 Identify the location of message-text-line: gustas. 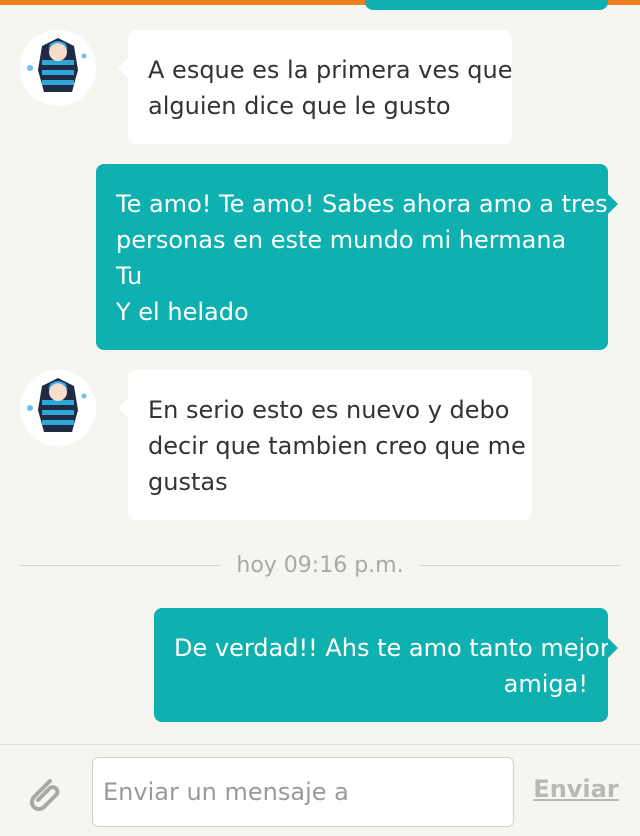
(188, 482).